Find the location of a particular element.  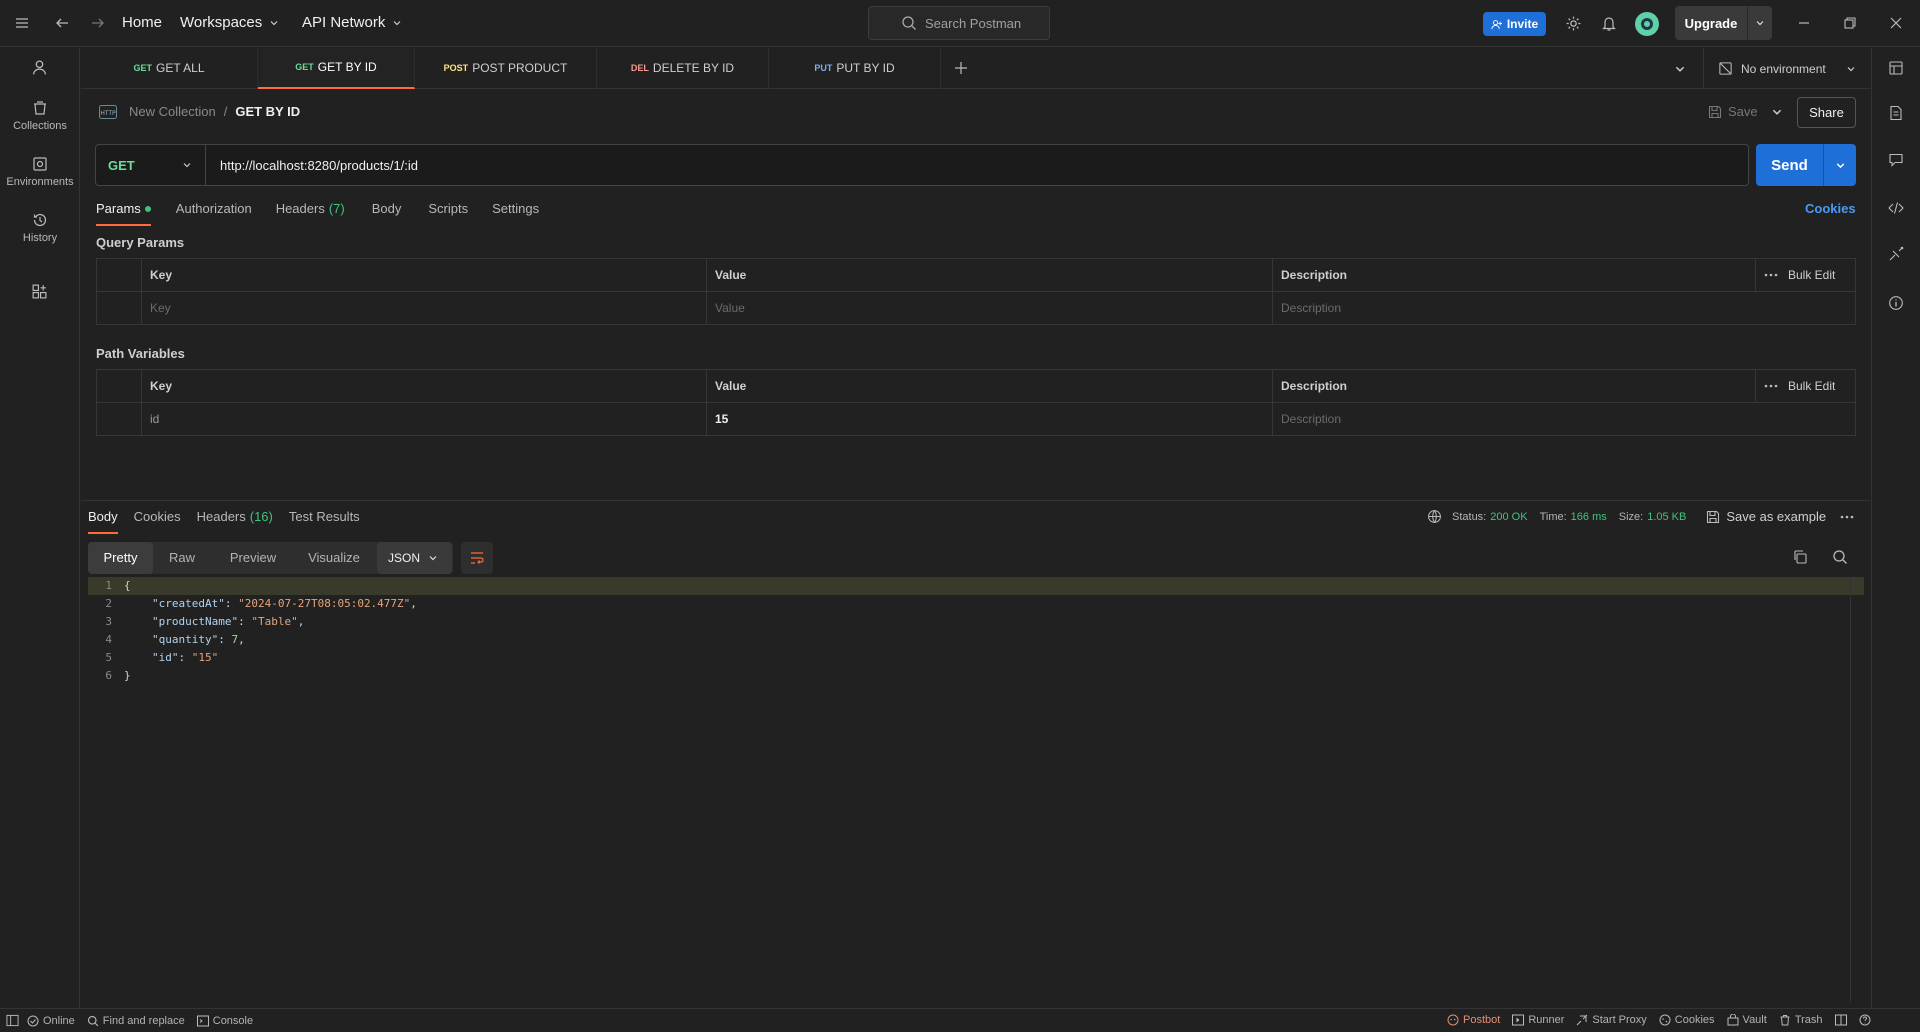

save-as-example-button: Save as example is located at coordinates (1766, 516).